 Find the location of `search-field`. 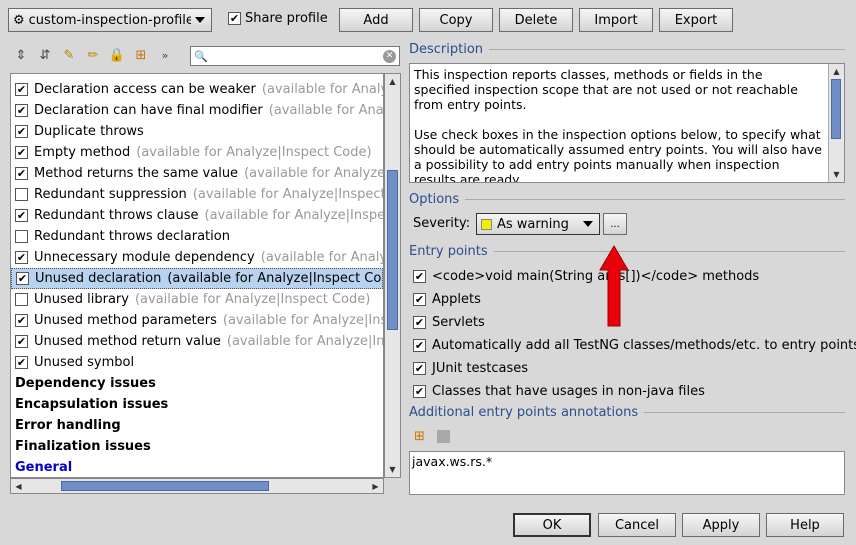

search-field is located at coordinates (296, 56).